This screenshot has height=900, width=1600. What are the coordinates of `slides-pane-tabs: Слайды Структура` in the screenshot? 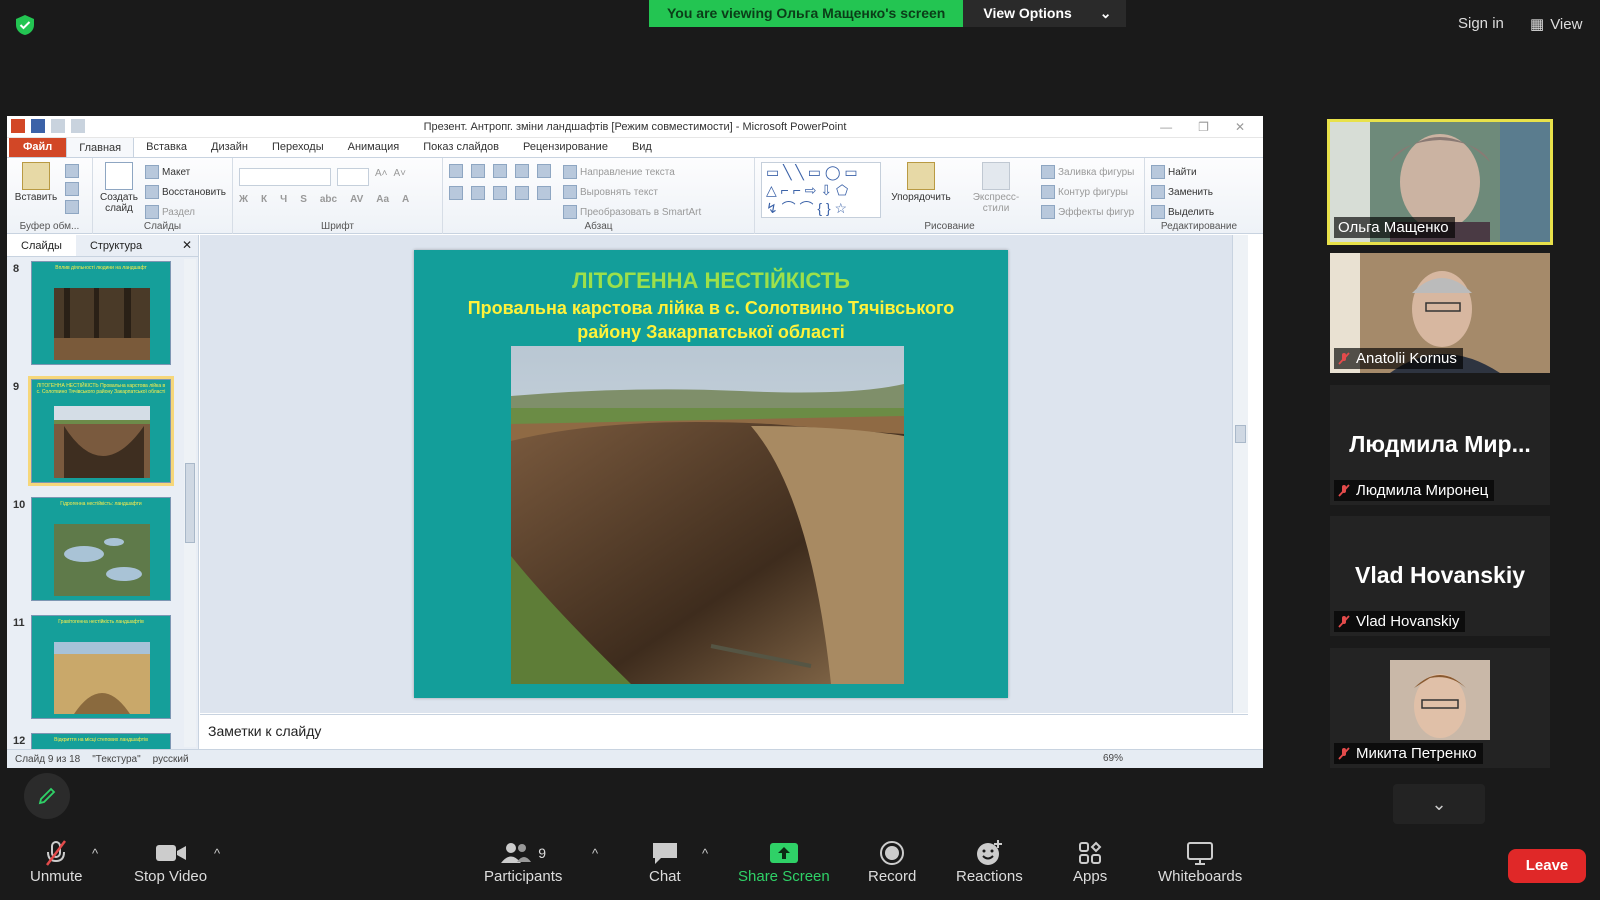 It's located at (102, 246).